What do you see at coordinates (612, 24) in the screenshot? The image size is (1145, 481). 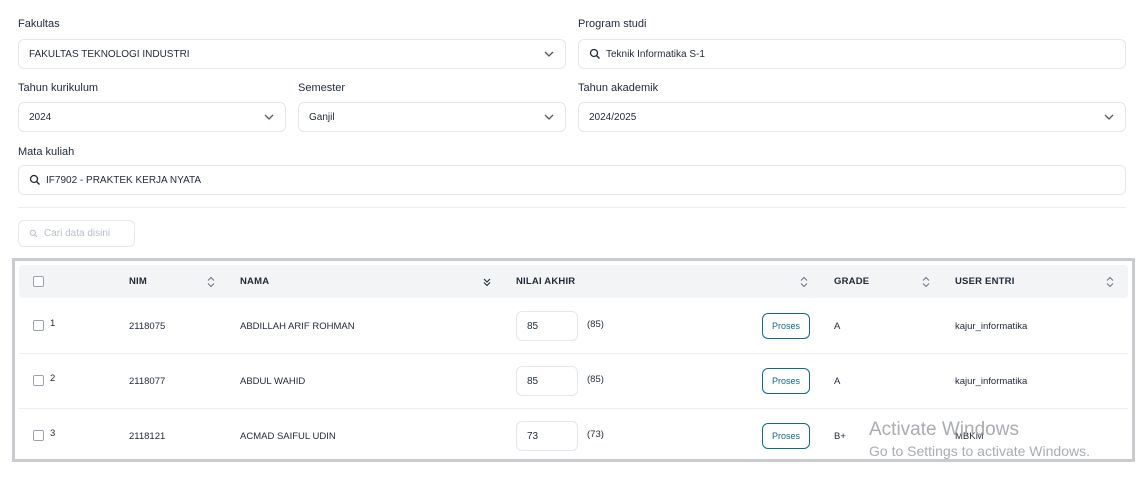 I see `program-studi-label: Program studi` at bounding box center [612, 24].